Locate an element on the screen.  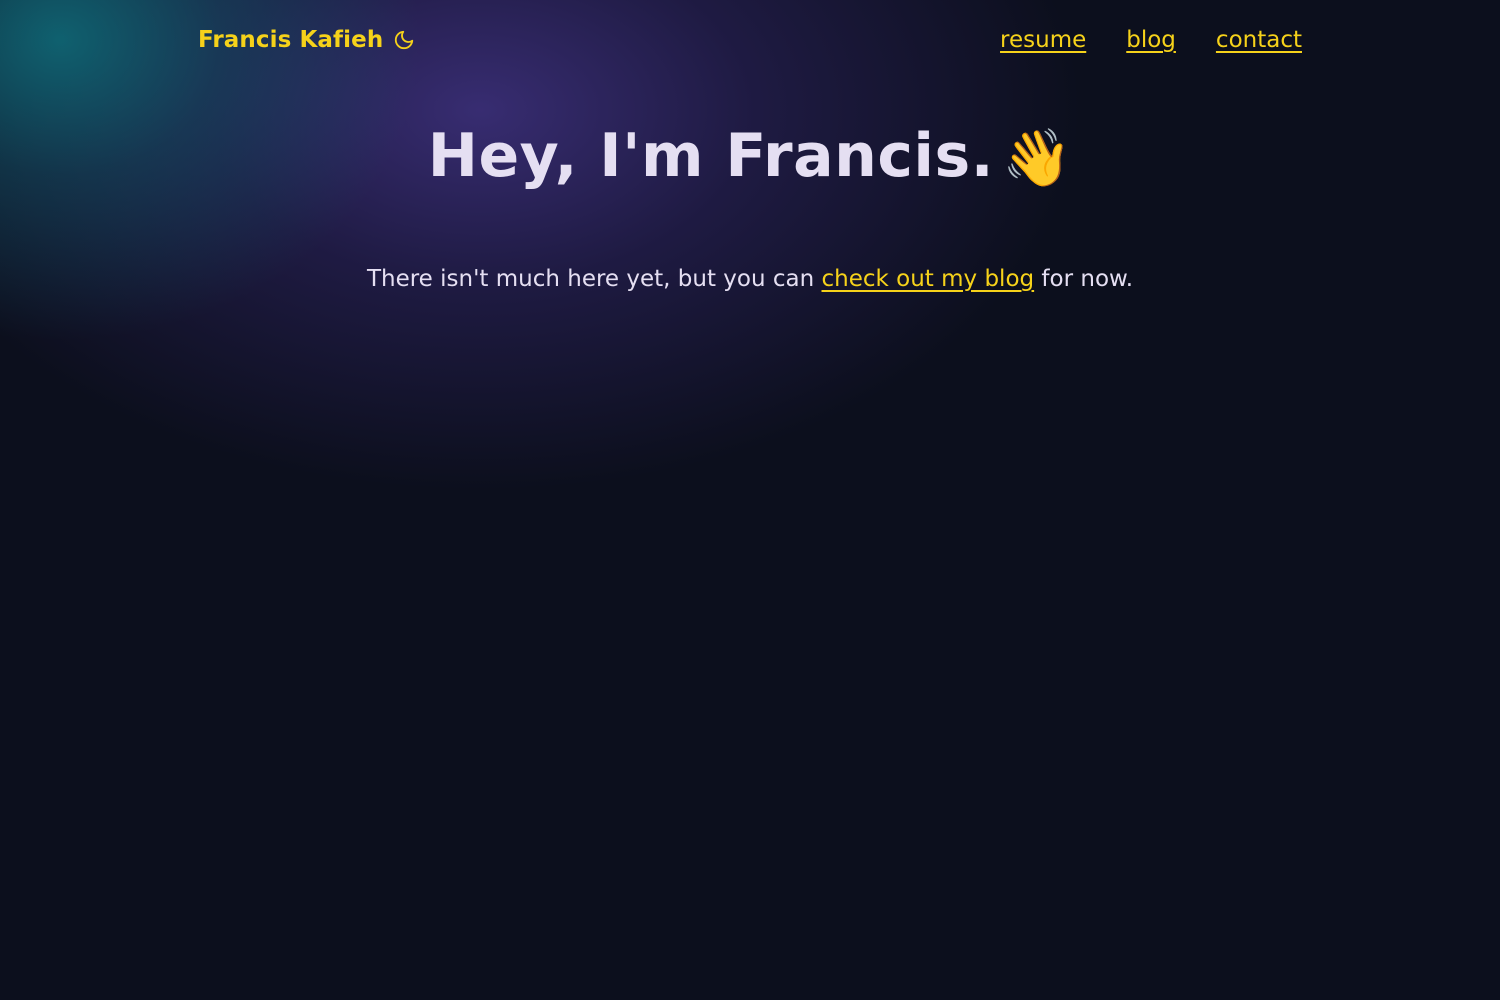
hero: Hey, I'm Francis. 👋 is located at coordinates (750, 157).